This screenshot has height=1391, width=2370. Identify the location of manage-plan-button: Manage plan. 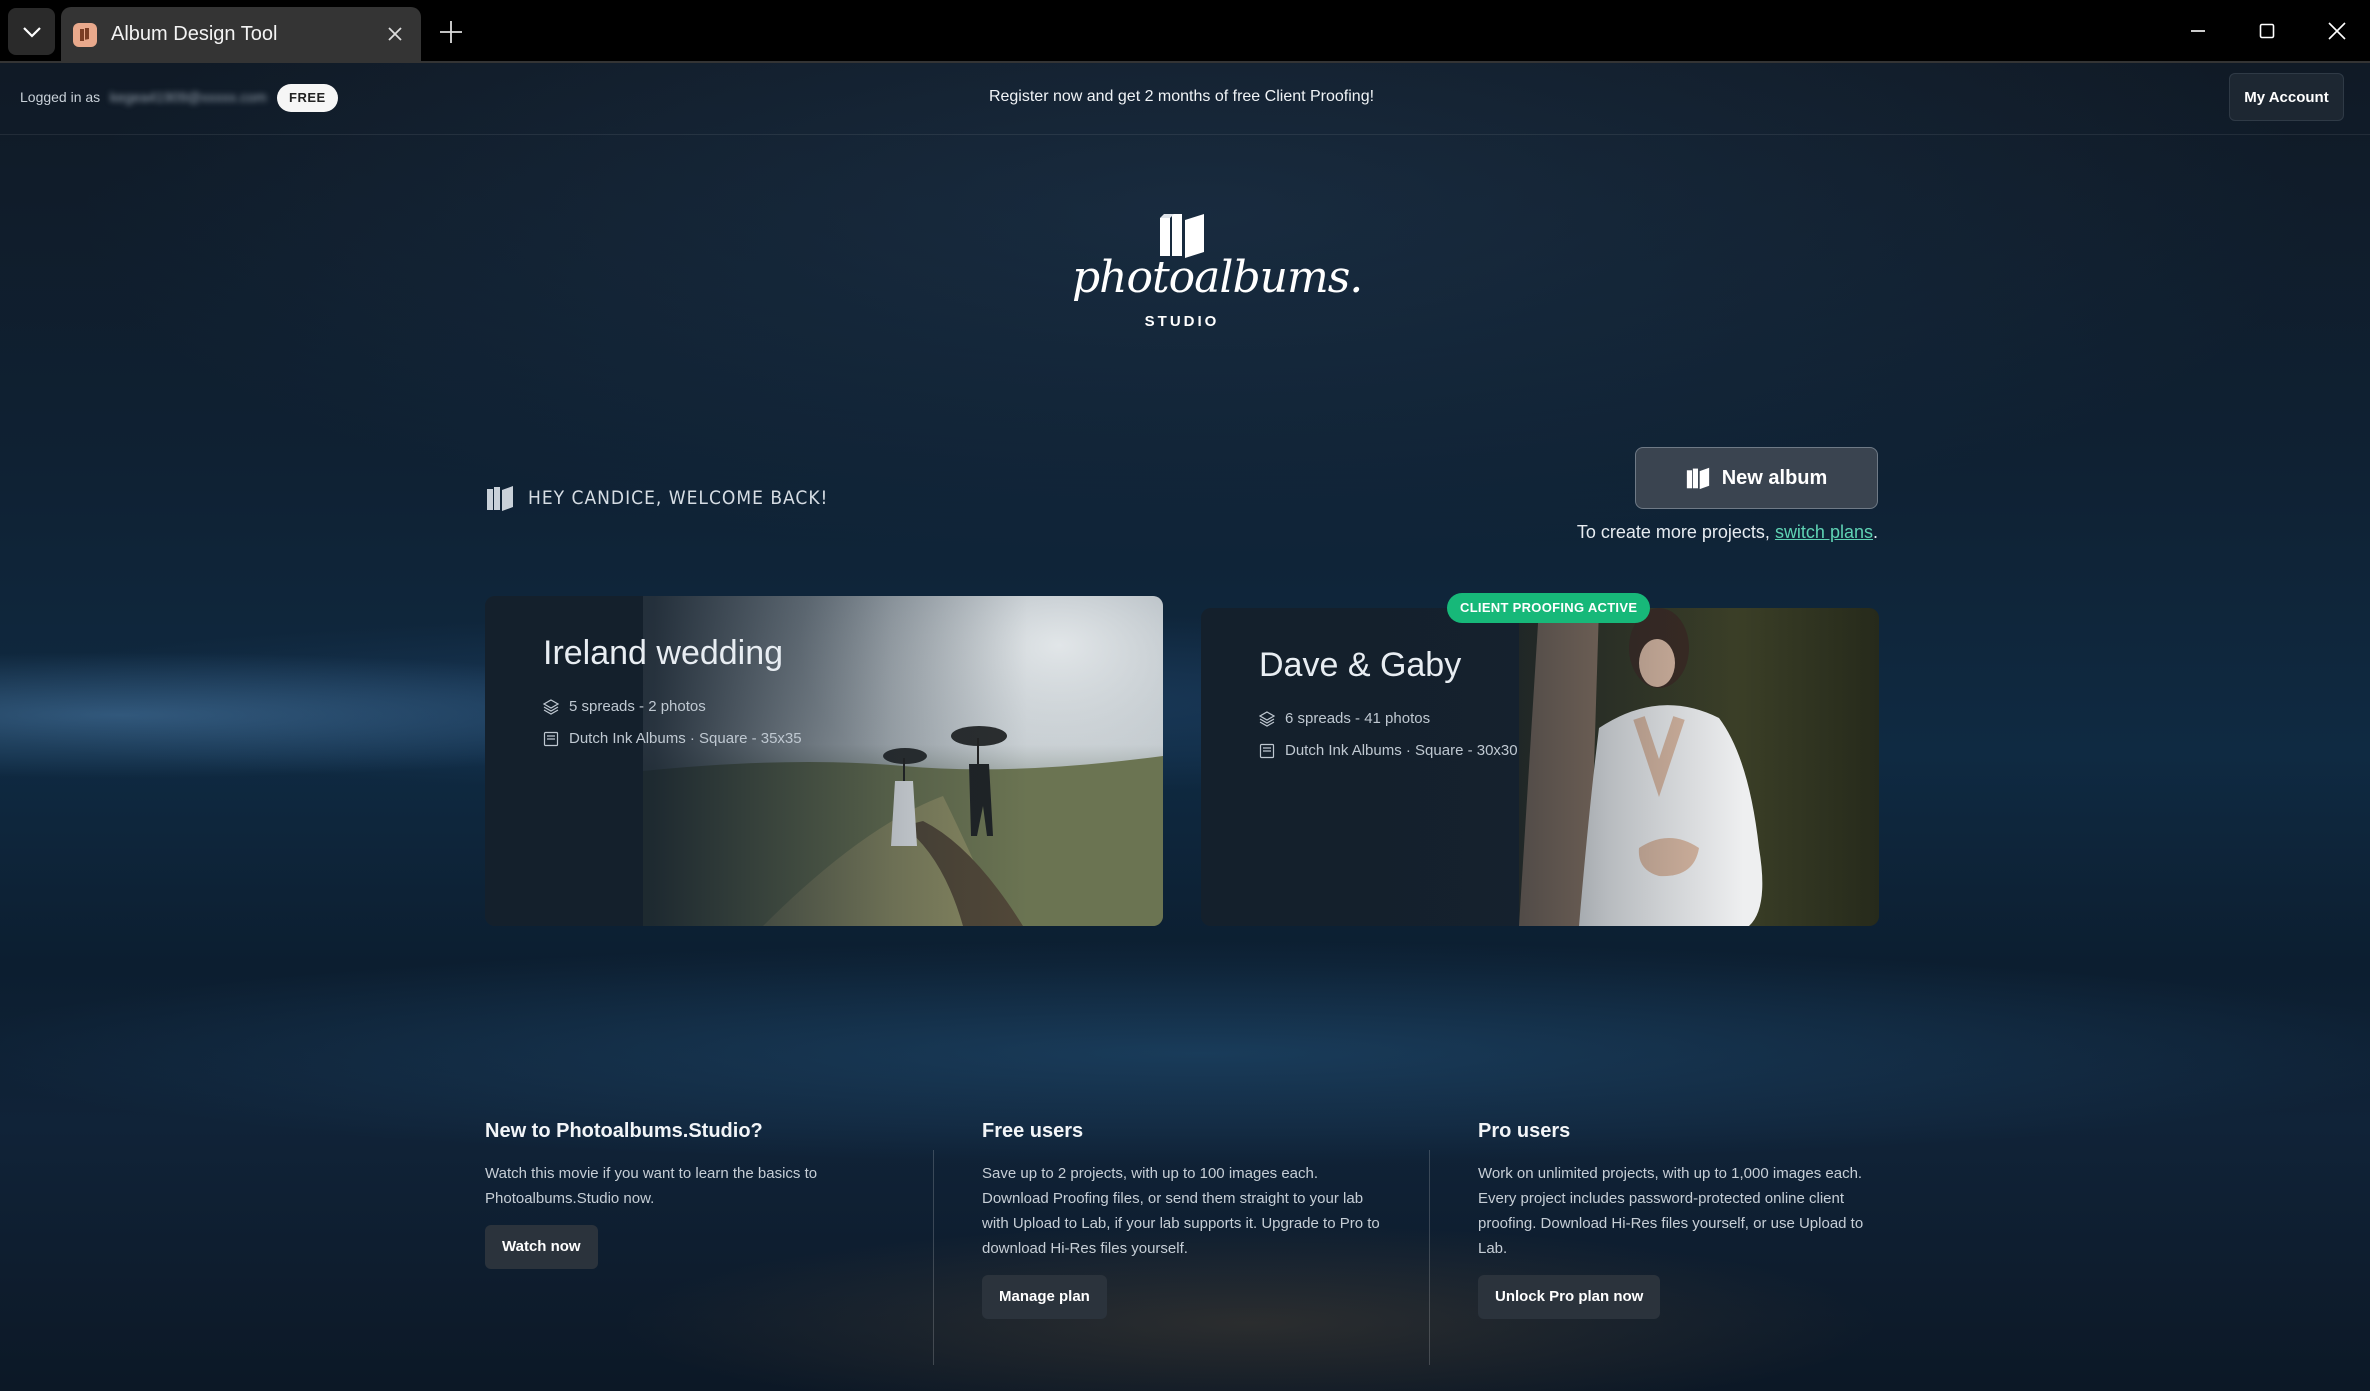
(1044, 1297).